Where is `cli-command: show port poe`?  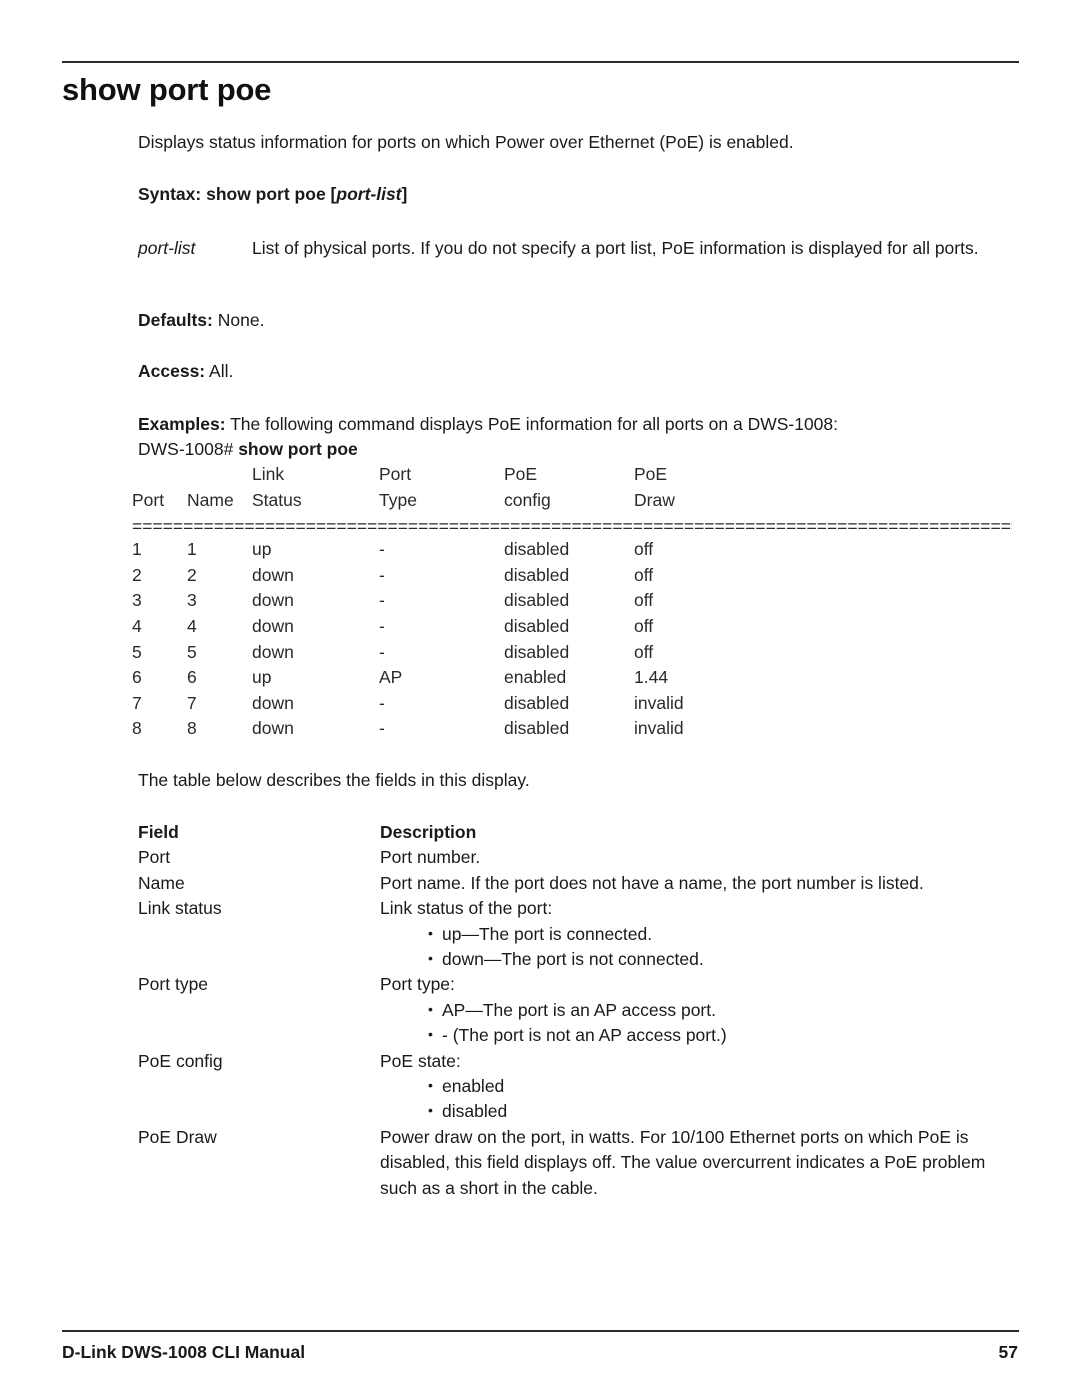
cli-command: show port poe is located at coordinates (298, 449).